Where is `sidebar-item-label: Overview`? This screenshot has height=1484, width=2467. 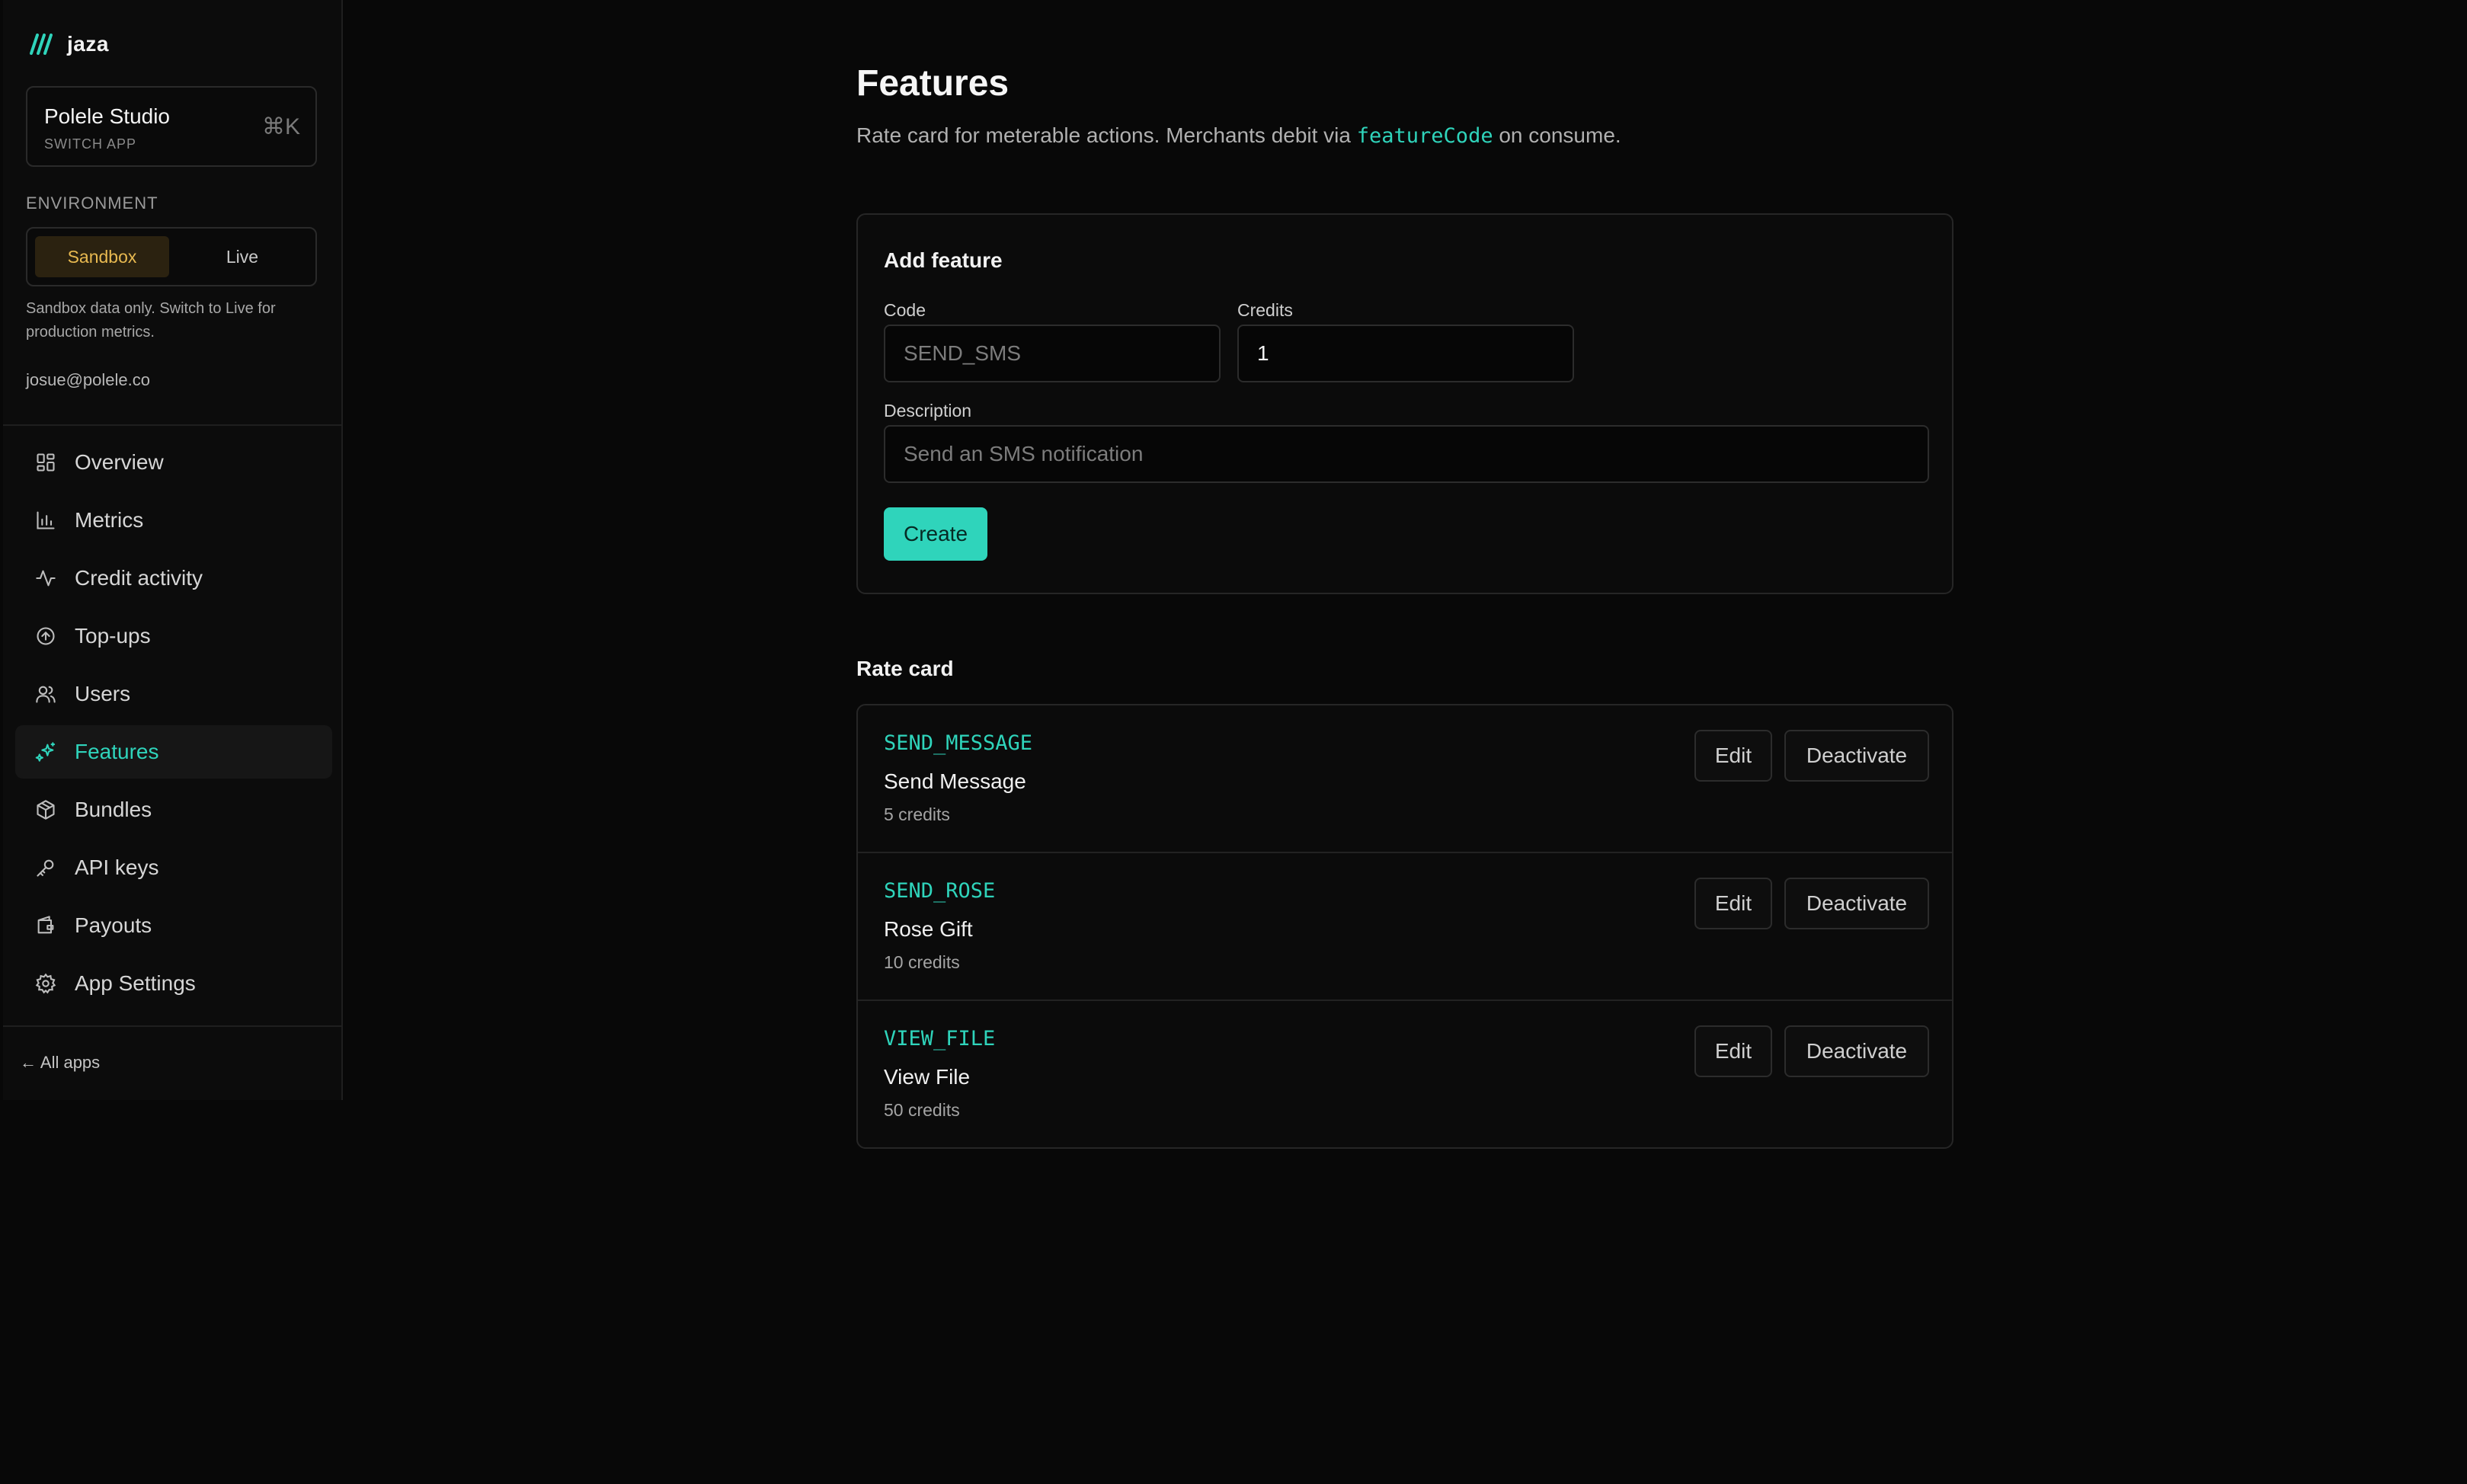 sidebar-item-label: Overview is located at coordinates (120, 462).